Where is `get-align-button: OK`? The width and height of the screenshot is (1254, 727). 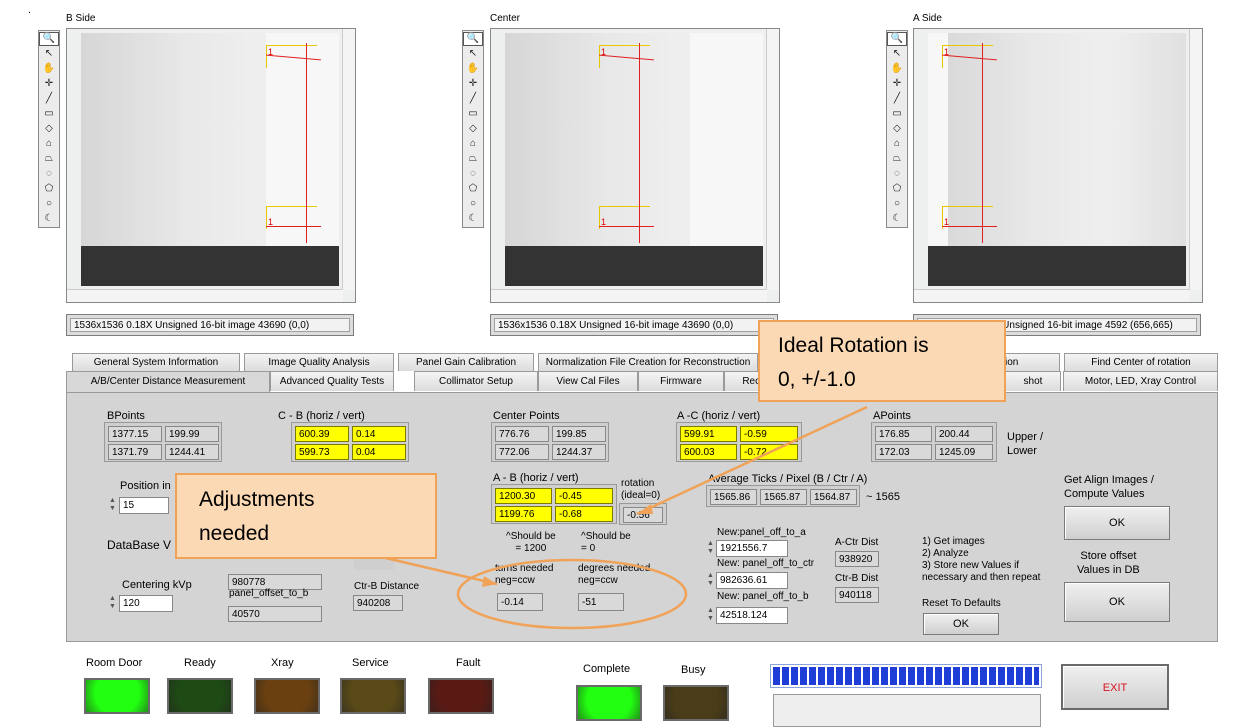 get-align-button: OK is located at coordinates (1117, 523).